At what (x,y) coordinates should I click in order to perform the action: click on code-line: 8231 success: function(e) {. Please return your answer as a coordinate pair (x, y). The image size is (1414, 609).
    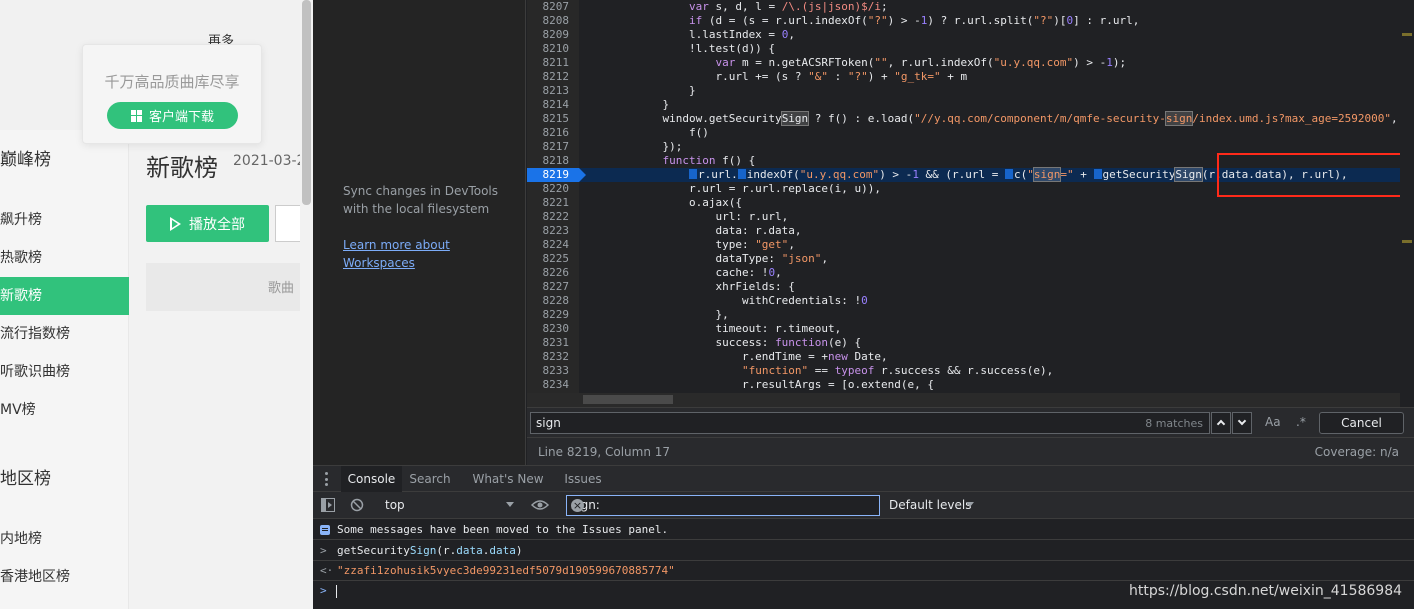
    Looking at the image, I should click on (963, 343).